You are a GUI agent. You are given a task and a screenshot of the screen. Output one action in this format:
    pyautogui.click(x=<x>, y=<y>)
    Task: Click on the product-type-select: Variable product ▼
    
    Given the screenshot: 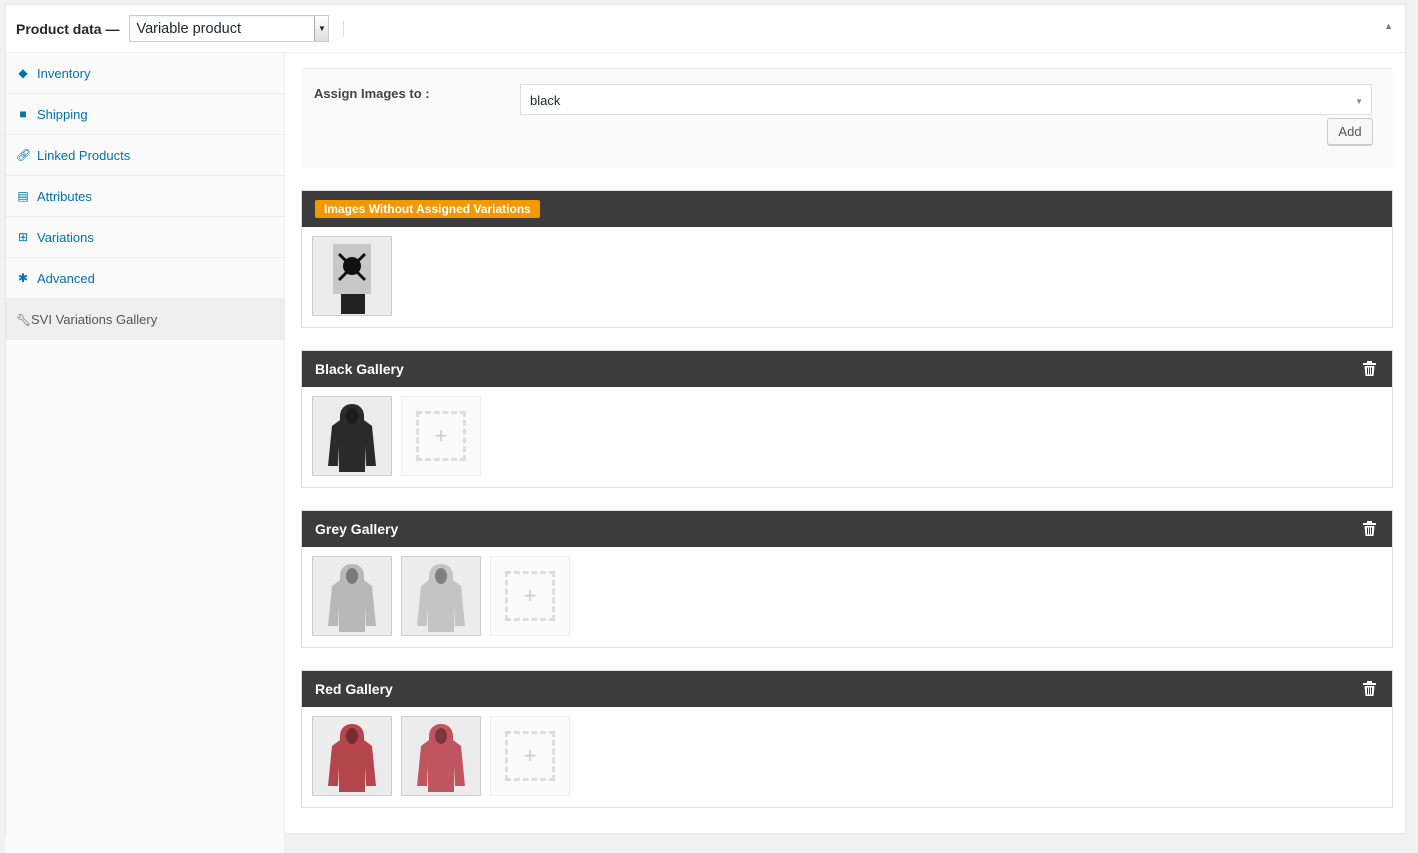 What is the action you would take?
    pyautogui.click(x=229, y=28)
    